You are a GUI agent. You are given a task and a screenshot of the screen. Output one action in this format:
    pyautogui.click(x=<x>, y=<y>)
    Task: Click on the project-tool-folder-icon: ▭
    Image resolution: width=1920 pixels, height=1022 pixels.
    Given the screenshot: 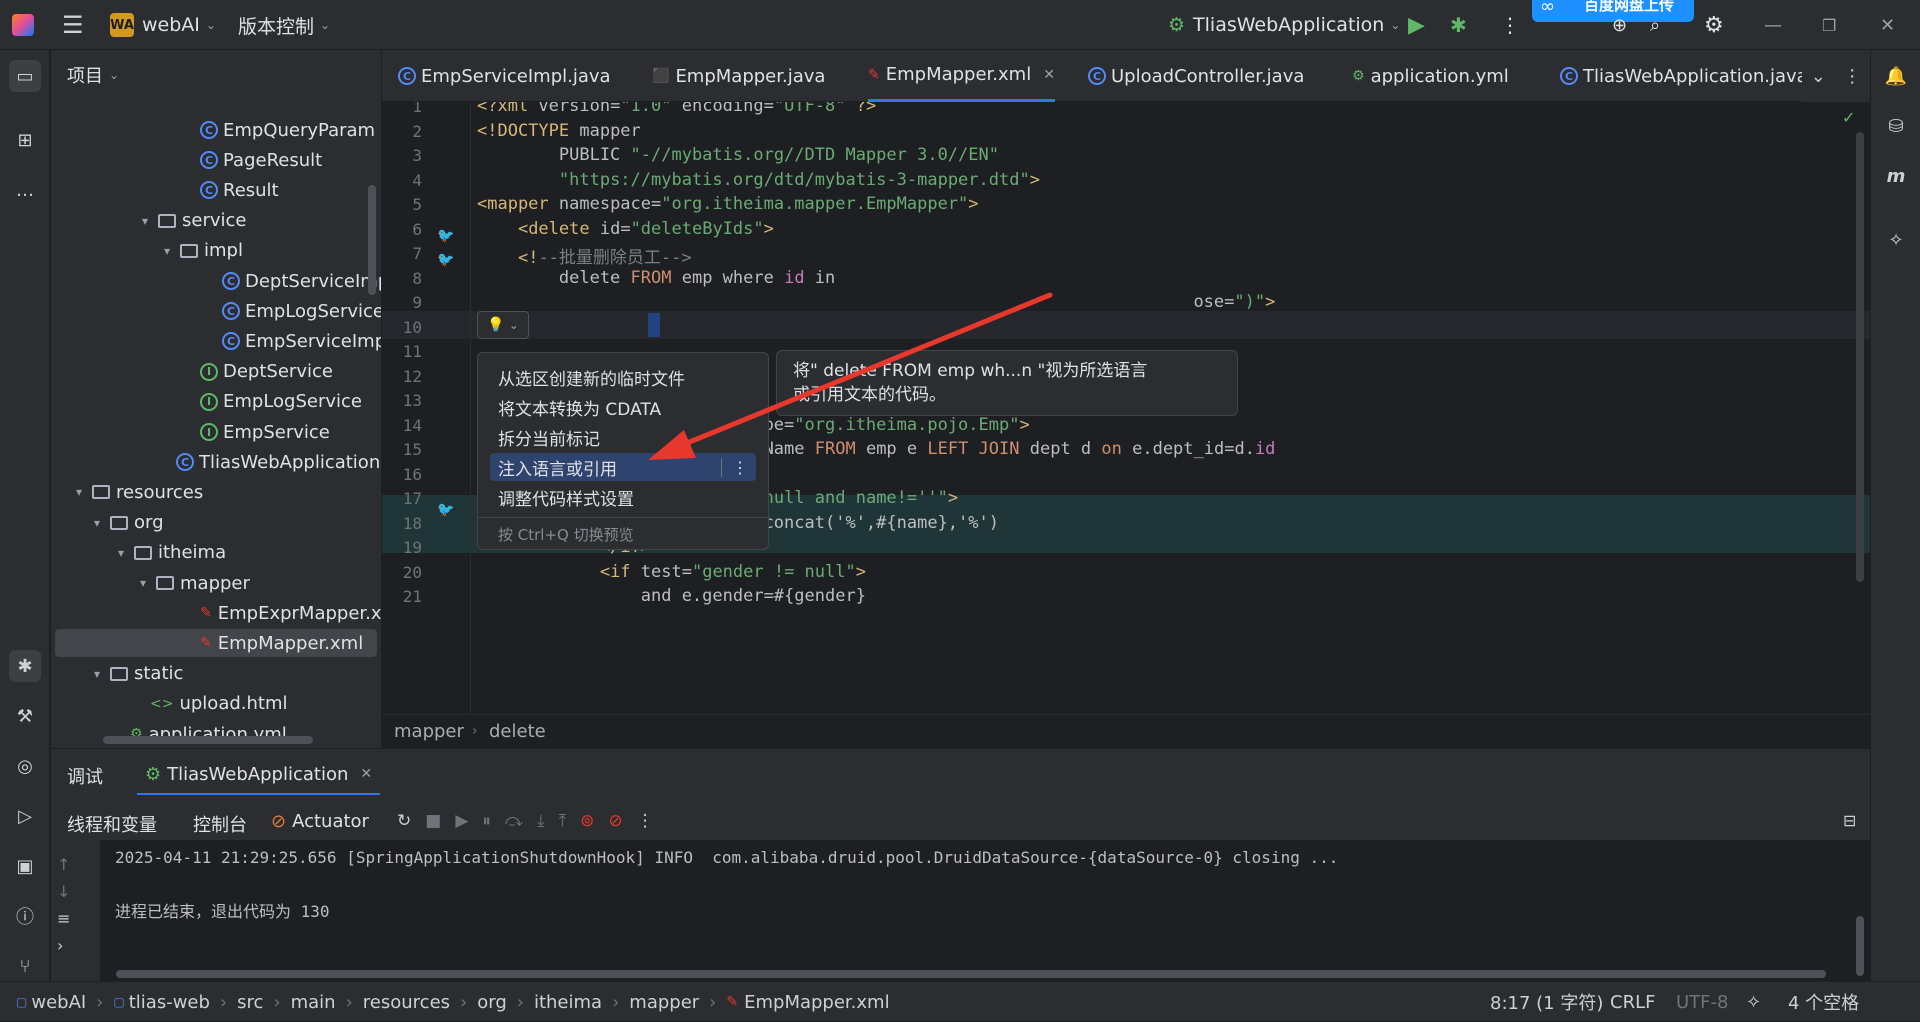 What is the action you would take?
    pyautogui.click(x=25, y=76)
    